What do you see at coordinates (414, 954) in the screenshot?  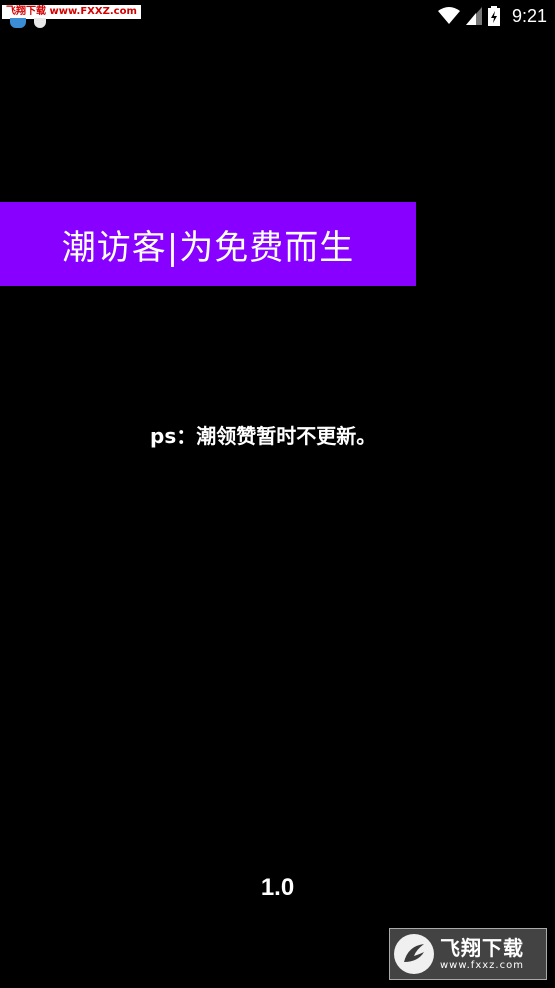 I see `watermark-logo-icon` at bounding box center [414, 954].